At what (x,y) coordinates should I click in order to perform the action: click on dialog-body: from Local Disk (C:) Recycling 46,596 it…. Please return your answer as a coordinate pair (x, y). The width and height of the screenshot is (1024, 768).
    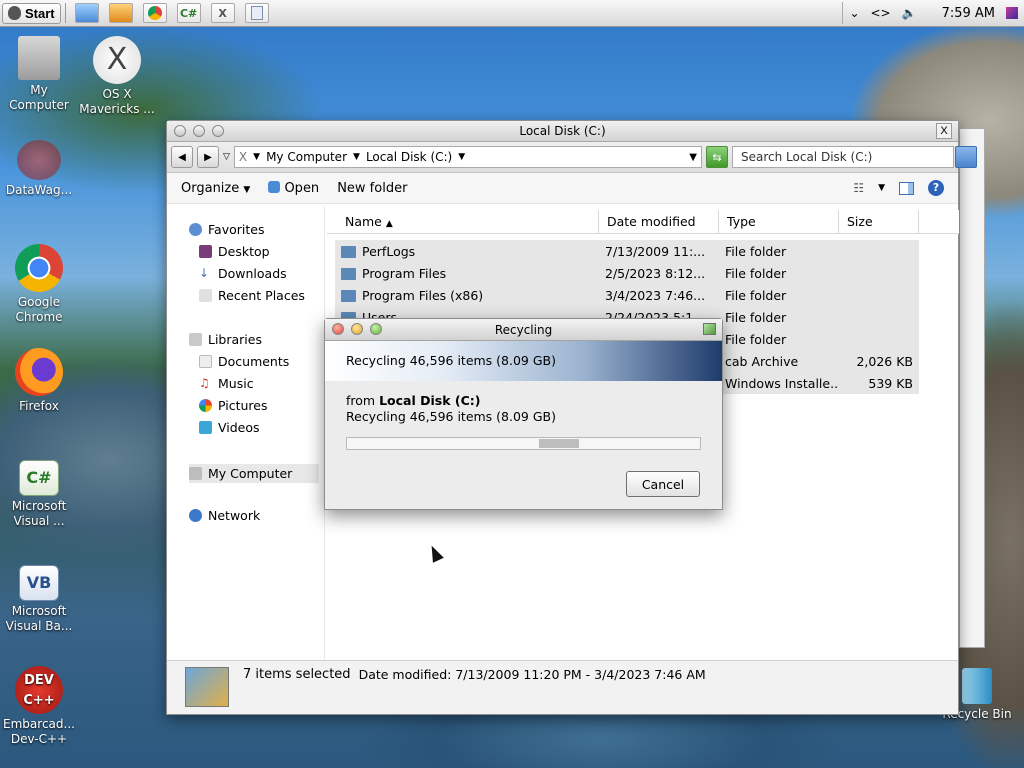
    Looking at the image, I should click on (523, 415).